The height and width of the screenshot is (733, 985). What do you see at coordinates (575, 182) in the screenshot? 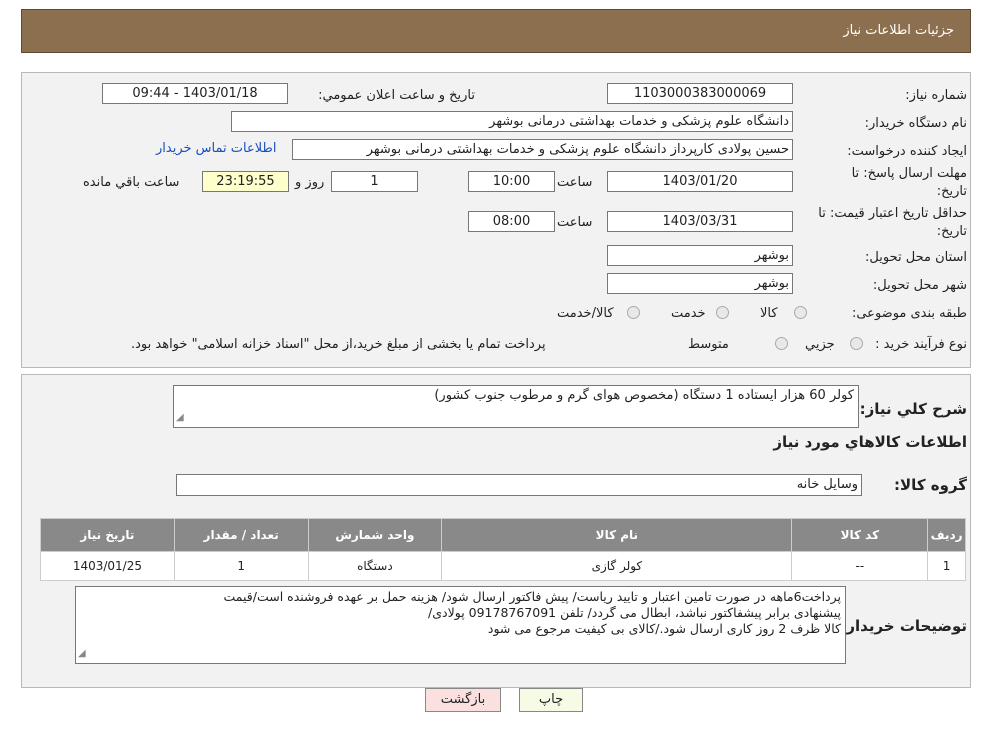
I see `deadline-time-label: ساعت` at bounding box center [575, 182].